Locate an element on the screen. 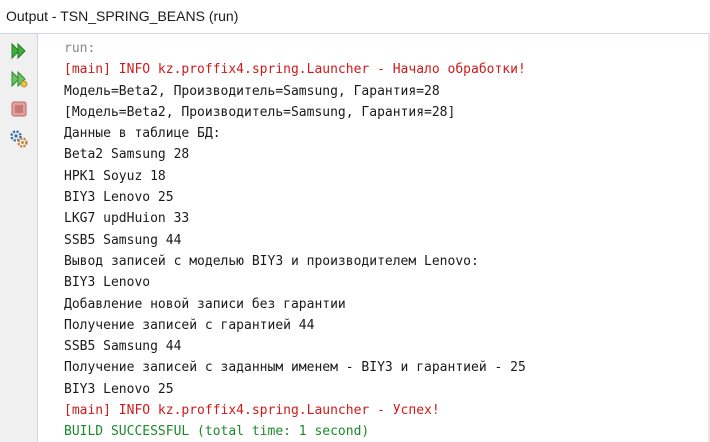  console-line: LKG7 updHuion 33 is located at coordinates (127, 219).